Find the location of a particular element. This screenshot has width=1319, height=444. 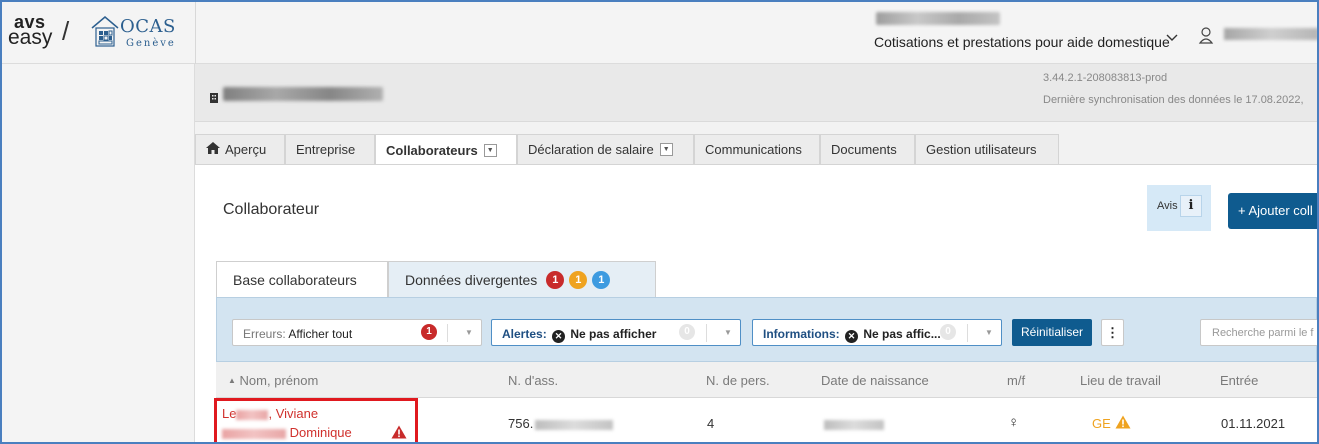

collaborator-name-line1: Le , Viviane is located at coordinates (270, 413).